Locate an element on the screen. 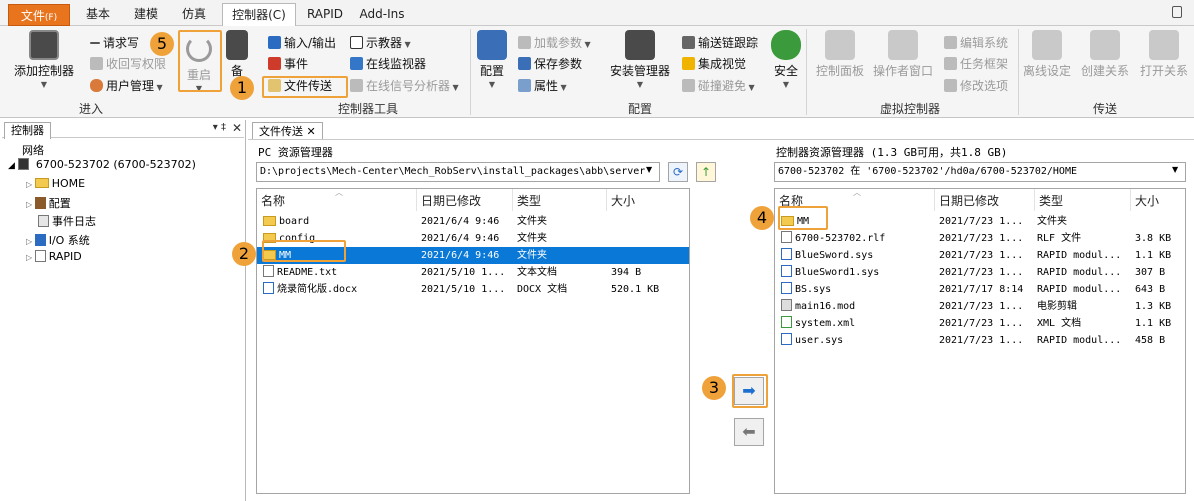 Image resolution: width=1194 pixels, height=501 pixels. teach-pendant-button: 示教器 ▼ is located at coordinates (380, 43).